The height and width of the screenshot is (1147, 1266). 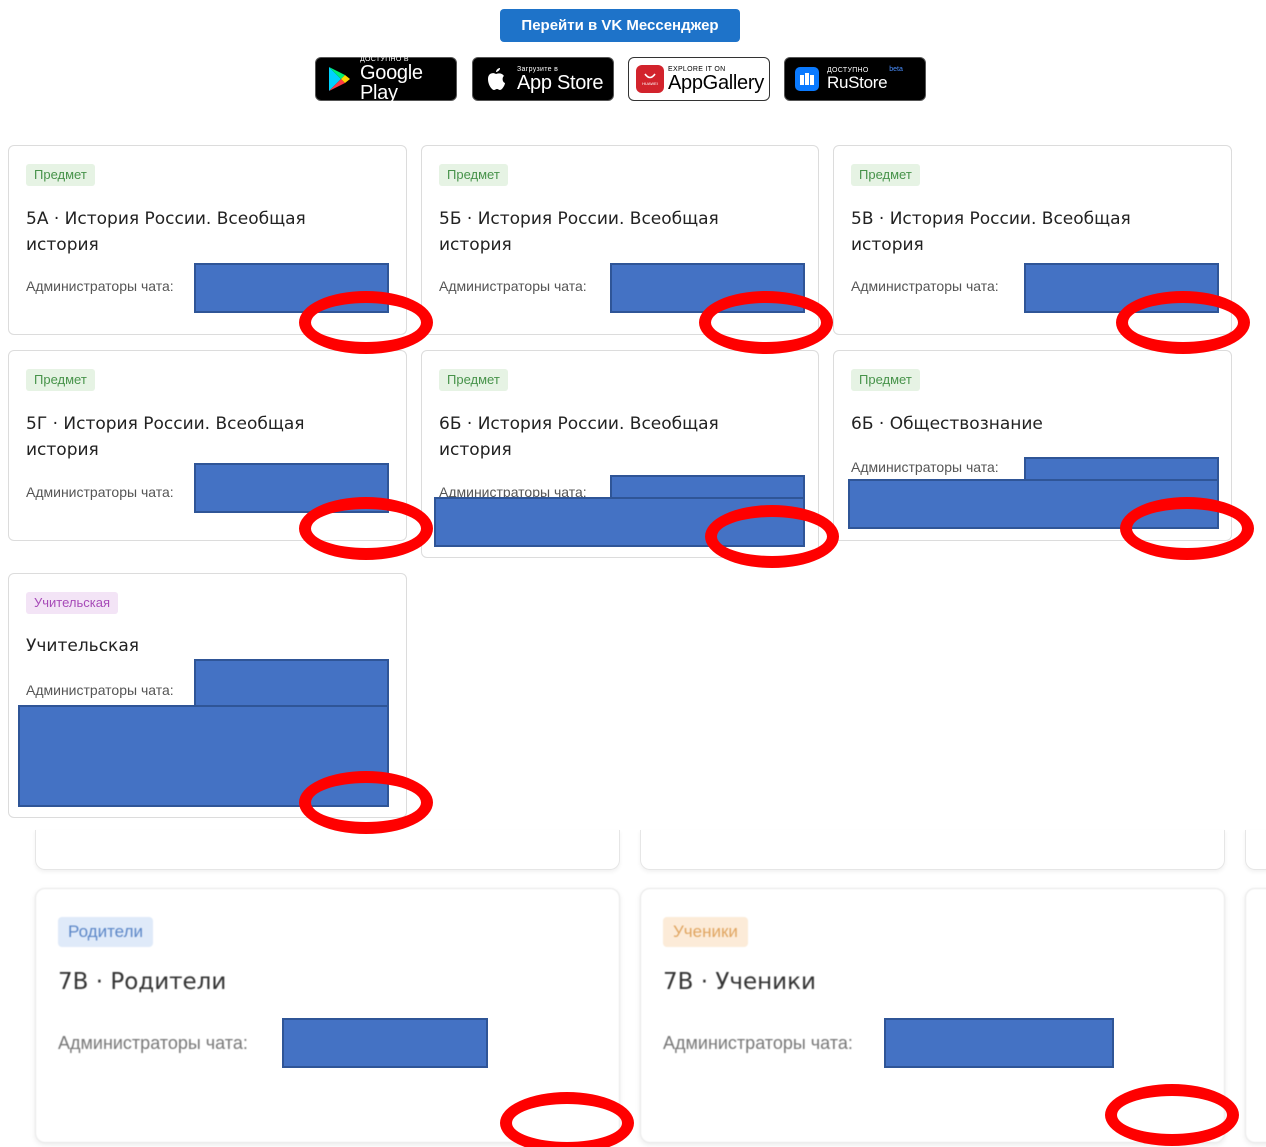 What do you see at coordinates (579, 437) in the screenshot?
I see `chat-title: 6Б · История России. Всеобщая история` at bounding box center [579, 437].